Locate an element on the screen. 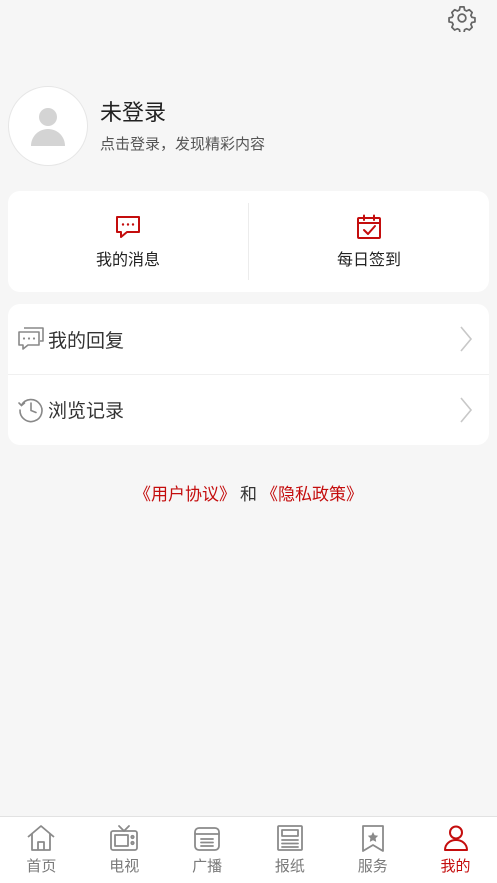 The height and width of the screenshot is (883, 497). history-icon is located at coordinates (30, 410).